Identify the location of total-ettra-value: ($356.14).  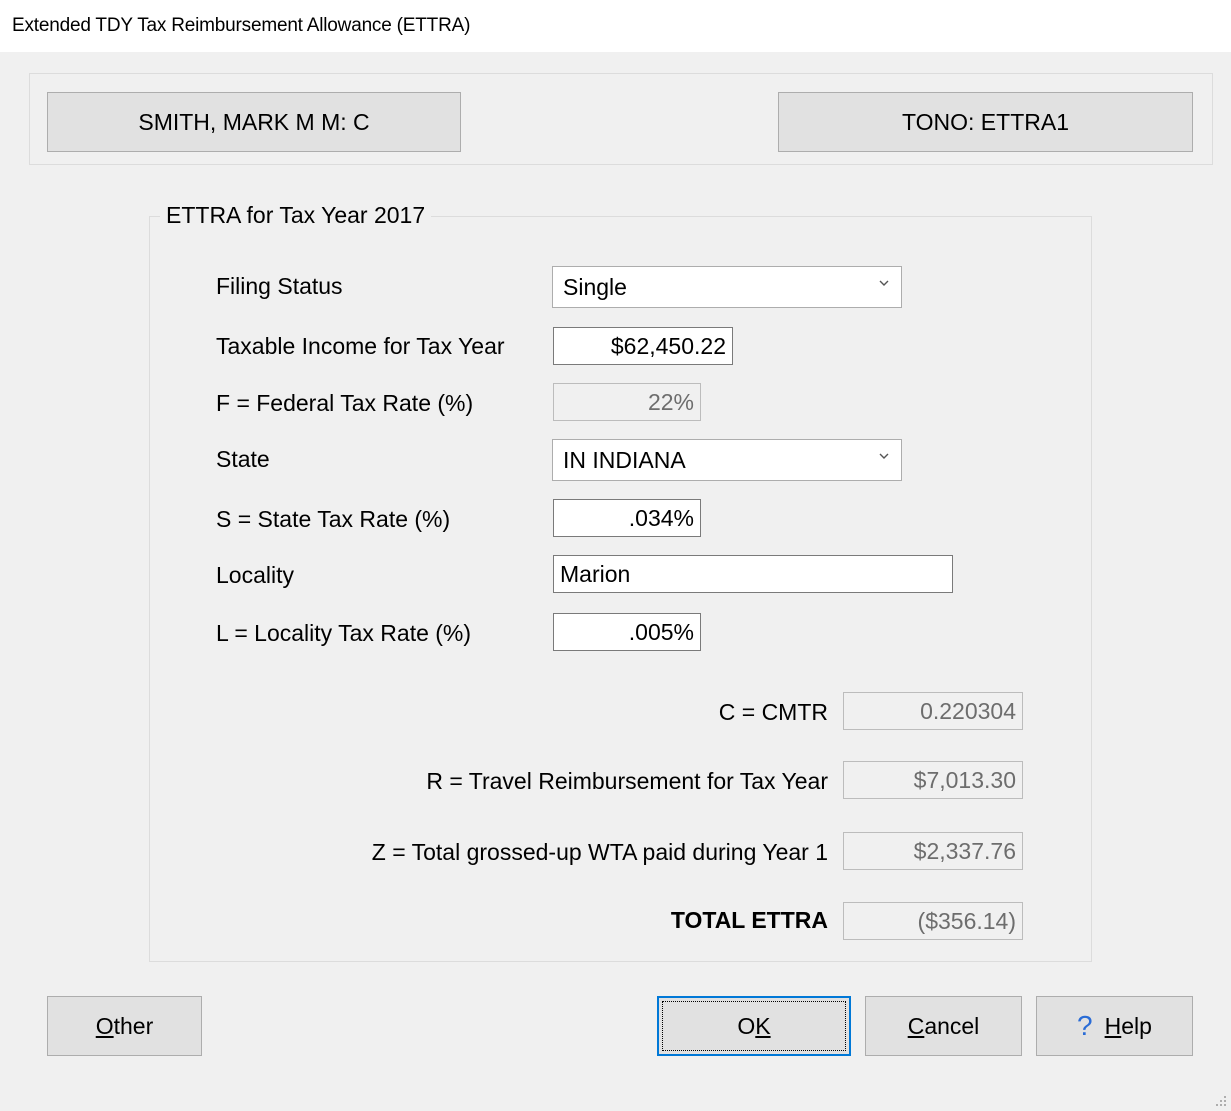
(966, 920).